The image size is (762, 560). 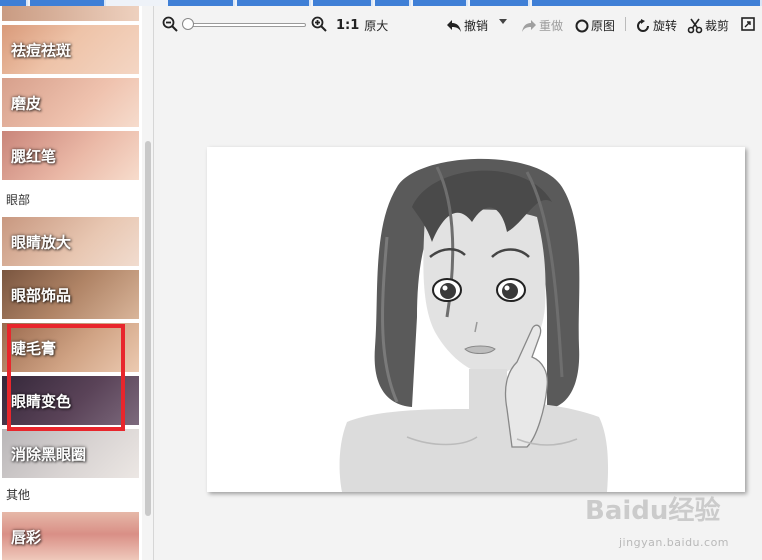 I want to click on chevron-down-icon, so click(x=503, y=21).